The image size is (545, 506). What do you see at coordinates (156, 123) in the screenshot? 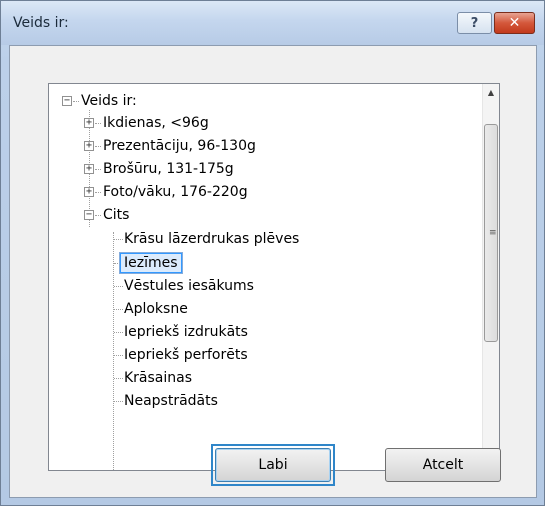
I see `tree-node-label: Ikdienas, <96g` at bounding box center [156, 123].